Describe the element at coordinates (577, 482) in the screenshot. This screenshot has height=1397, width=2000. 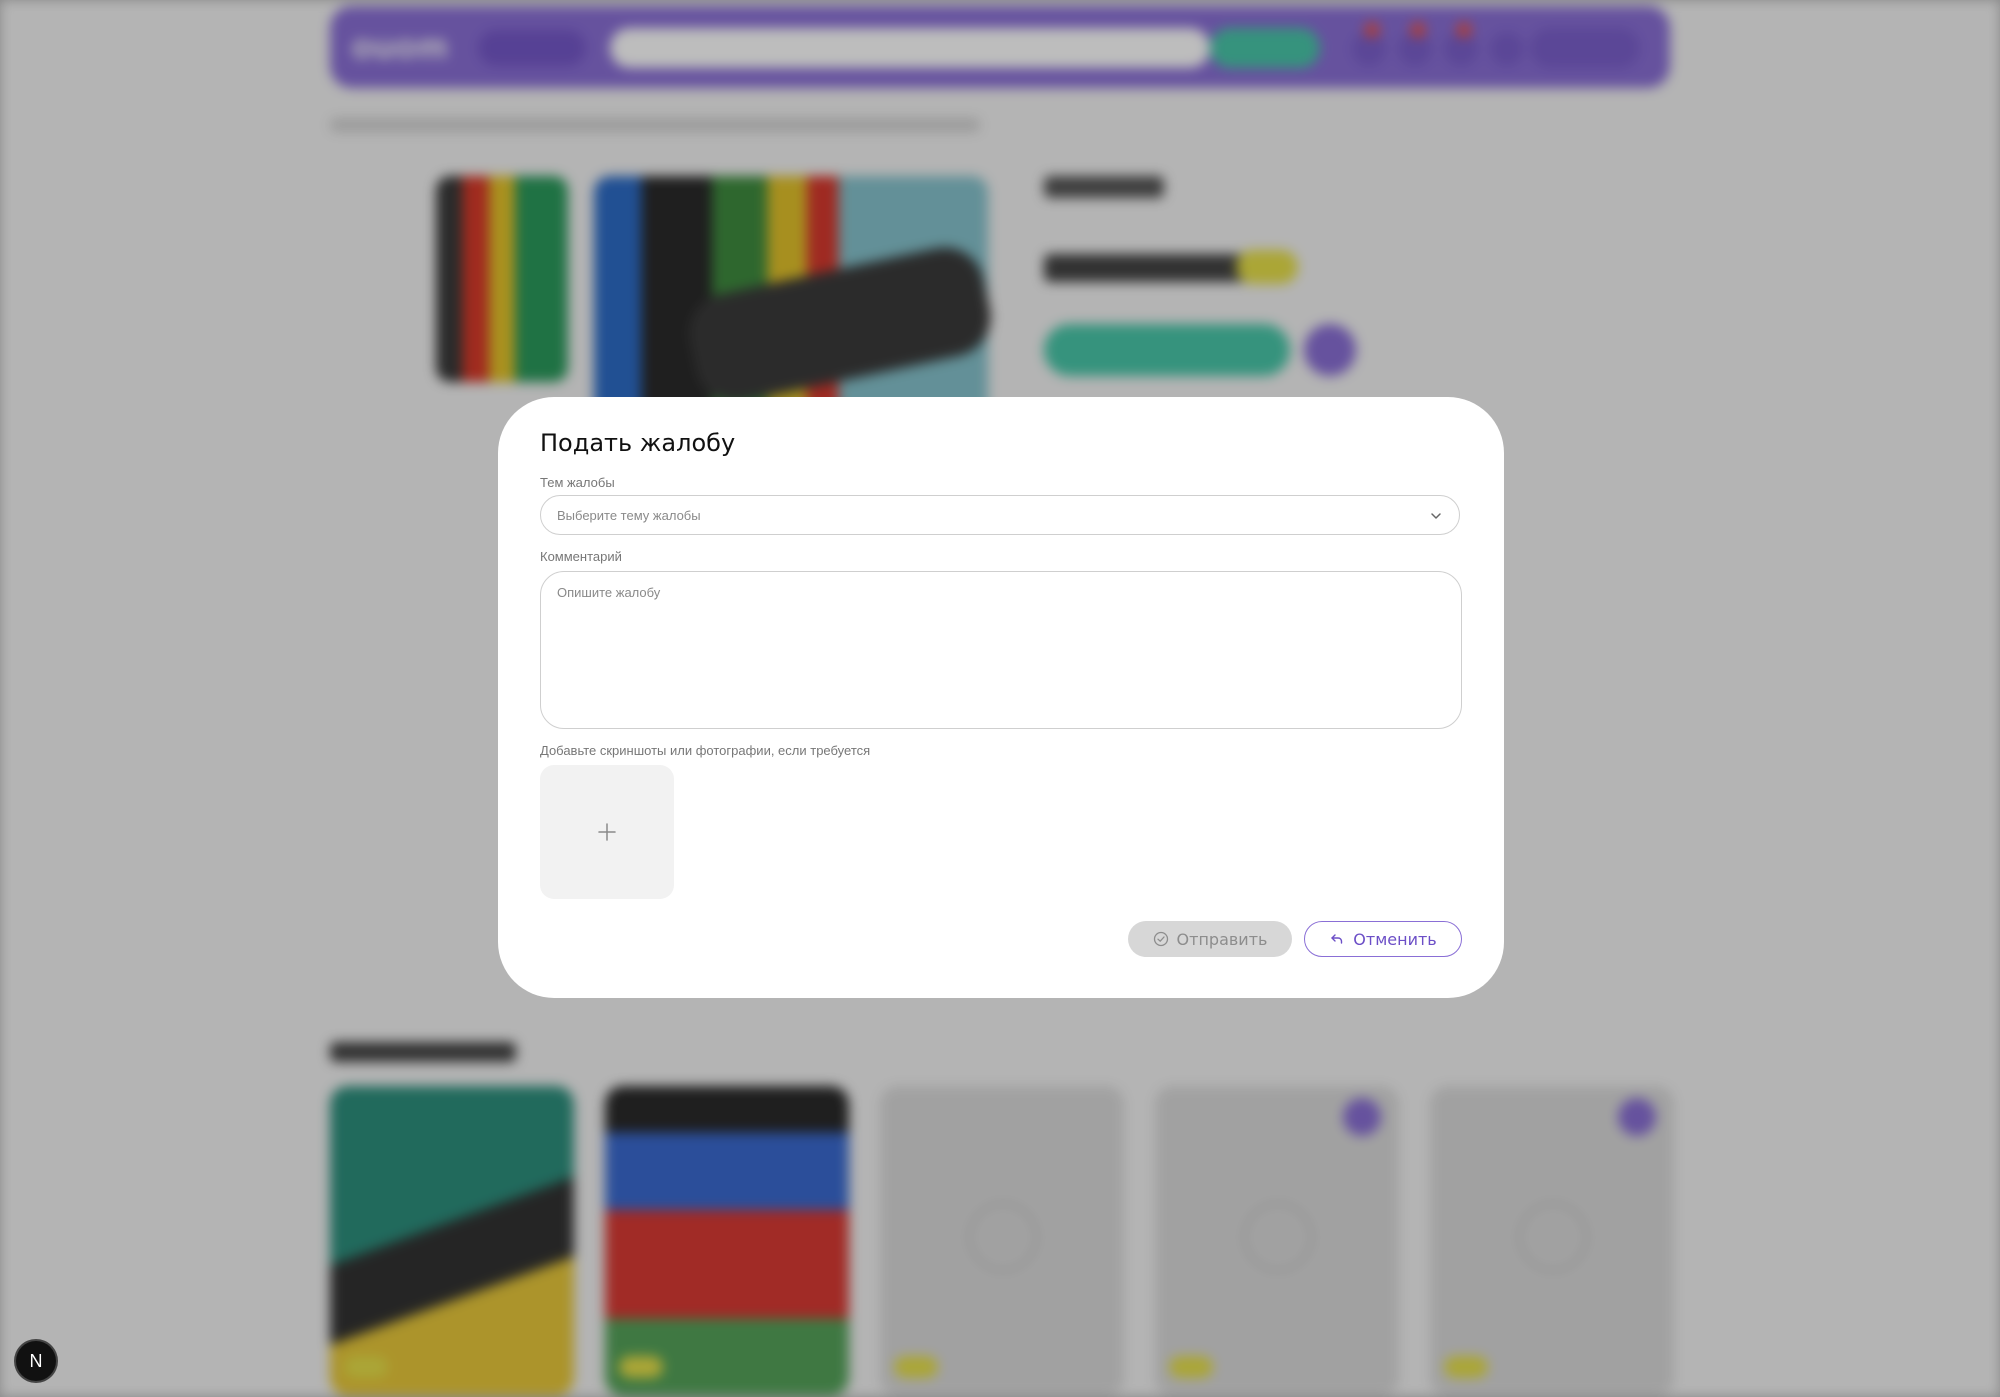
I see `topic-label: Тем жалобы` at that location.